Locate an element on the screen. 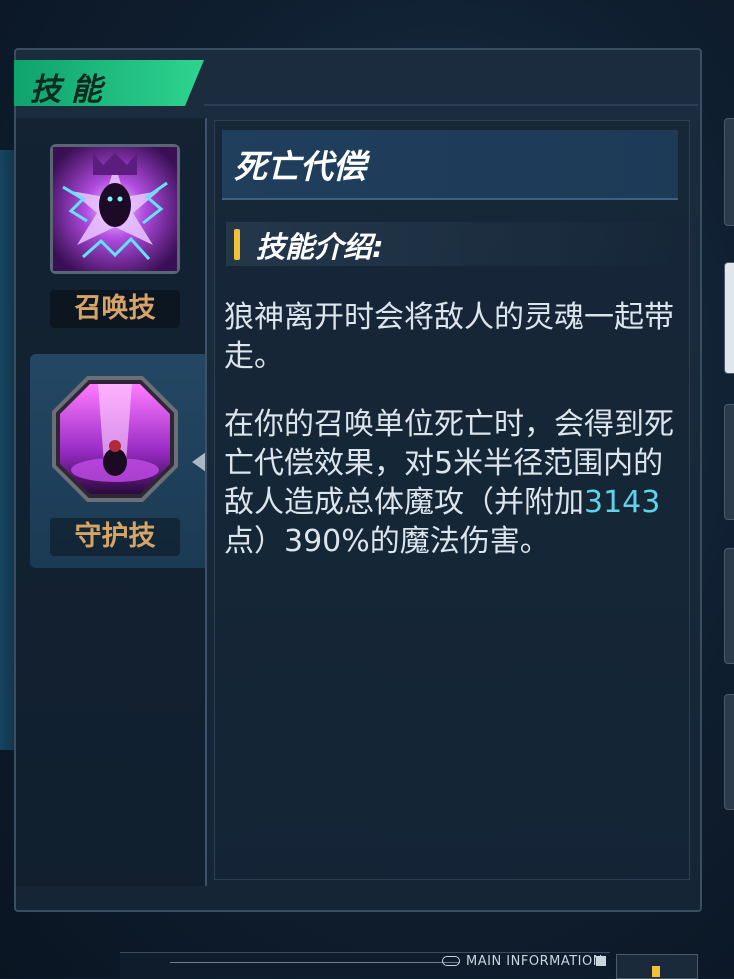 The image size is (734, 979). footer-line is located at coordinates (315, 962).